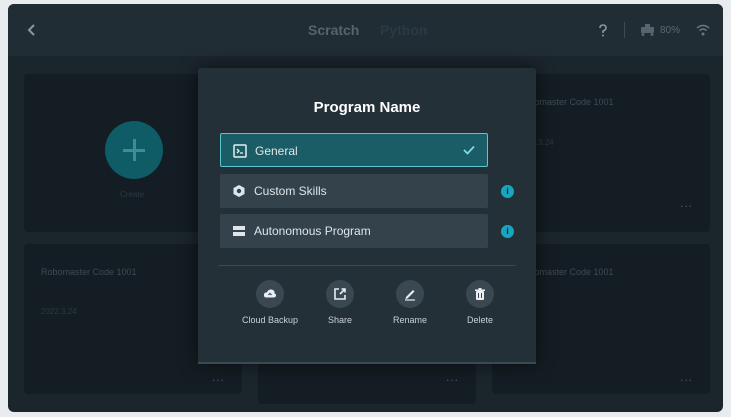 This screenshot has height=417, width=731. Describe the element at coordinates (134, 150) in the screenshot. I see `plus-icon` at that location.